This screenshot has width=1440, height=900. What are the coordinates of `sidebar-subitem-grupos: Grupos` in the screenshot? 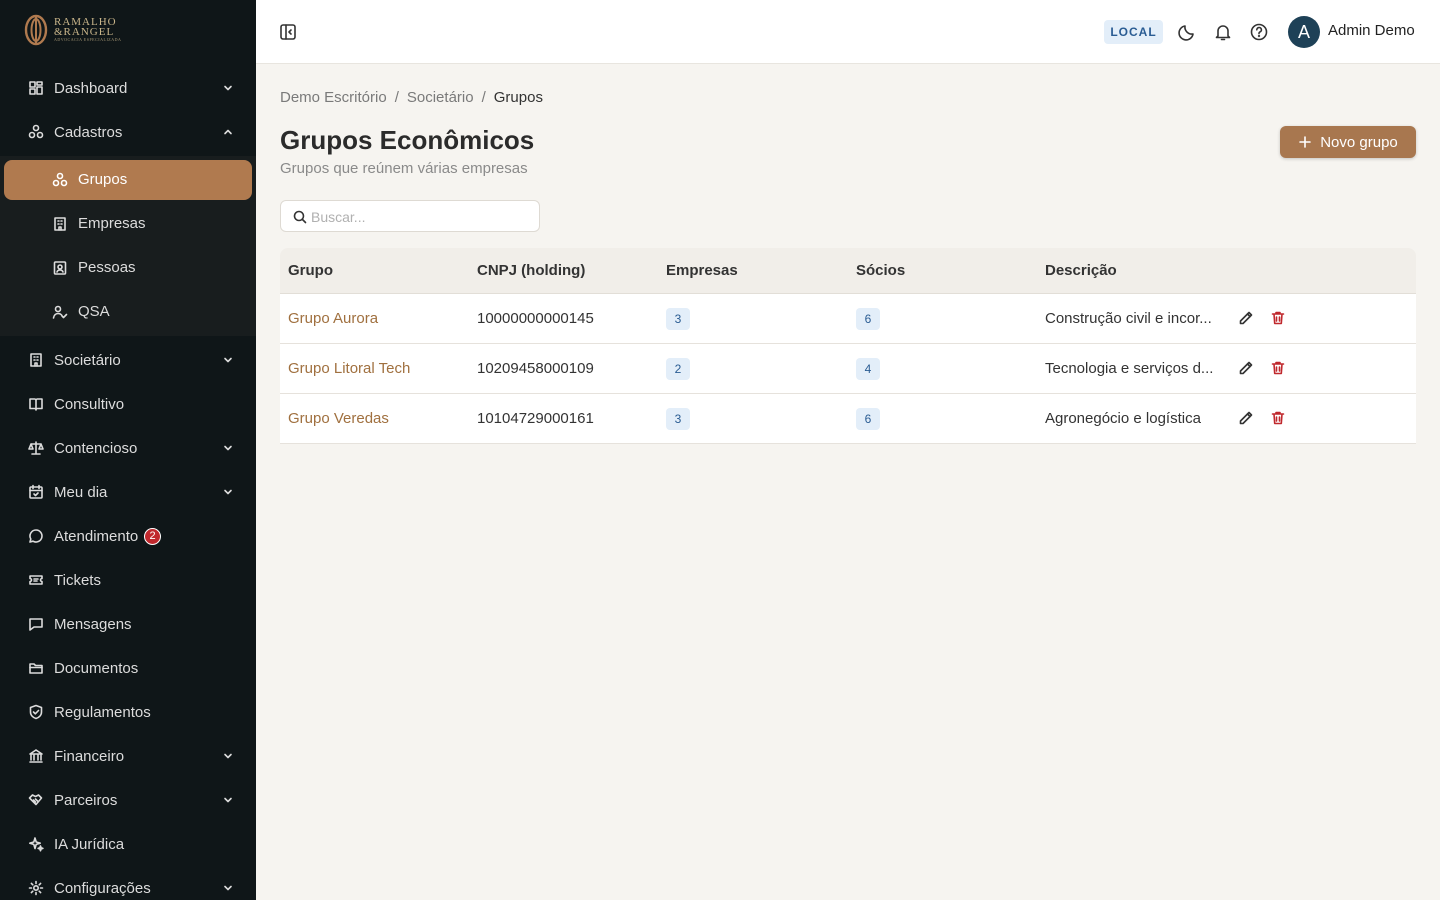 It's located at (128, 180).